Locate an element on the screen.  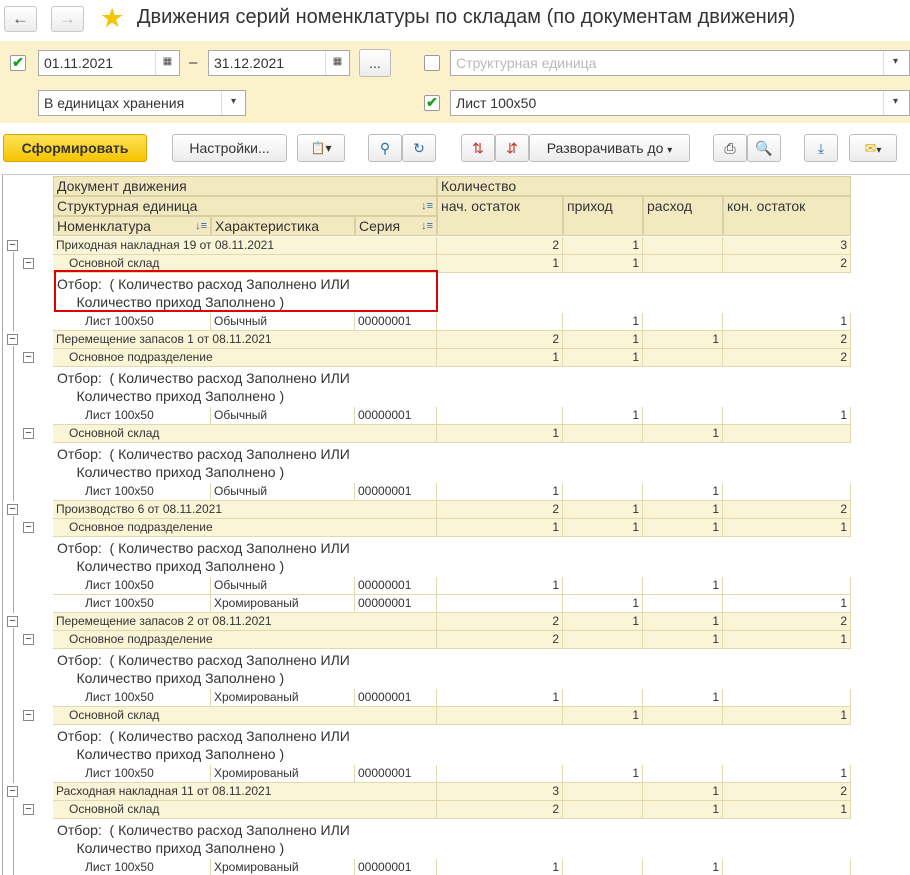
send-mail-button: ✉▾ is located at coordinates (873, 148).